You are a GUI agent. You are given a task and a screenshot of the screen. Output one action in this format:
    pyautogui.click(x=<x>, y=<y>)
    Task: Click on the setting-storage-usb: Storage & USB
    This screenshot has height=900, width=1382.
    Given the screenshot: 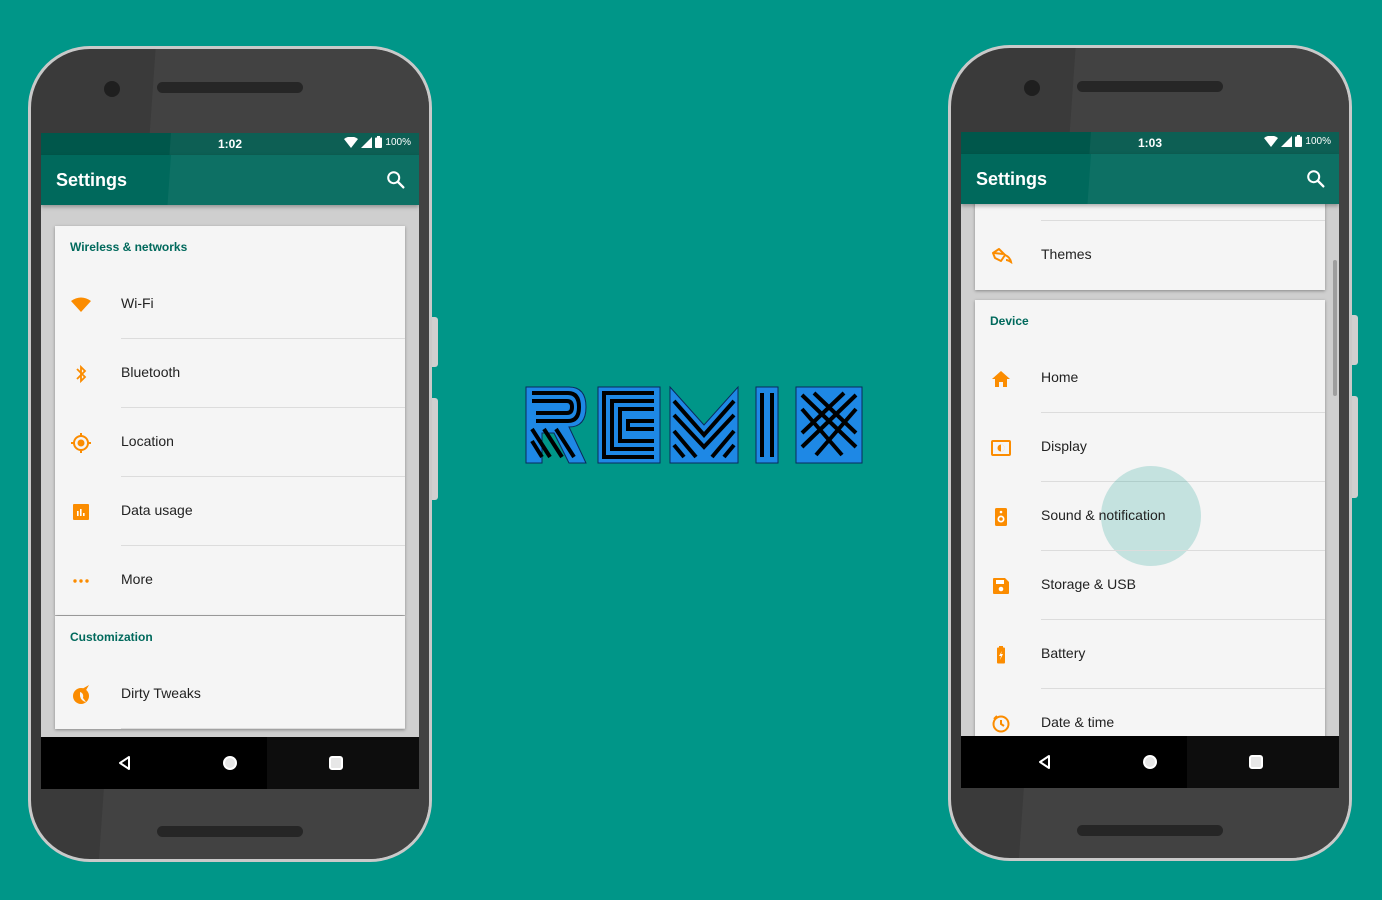 What is the action you would take?
    pyautogui.click(x=1150, y=585)
    